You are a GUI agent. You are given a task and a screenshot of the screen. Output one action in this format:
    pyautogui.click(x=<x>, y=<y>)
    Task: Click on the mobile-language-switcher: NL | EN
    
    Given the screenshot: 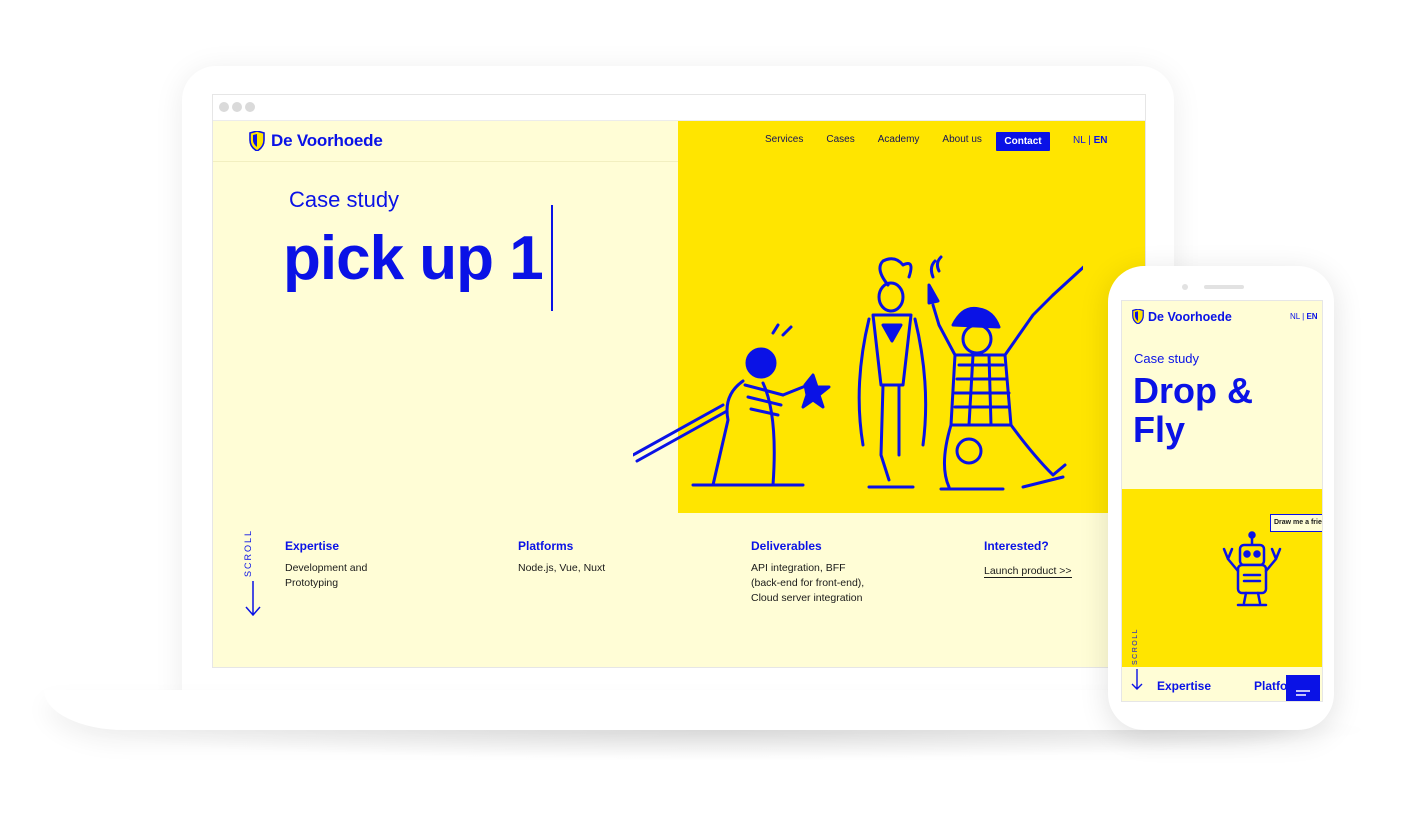 What is the action you would take?
    pyautogui.click(x=1304, y=316)
    